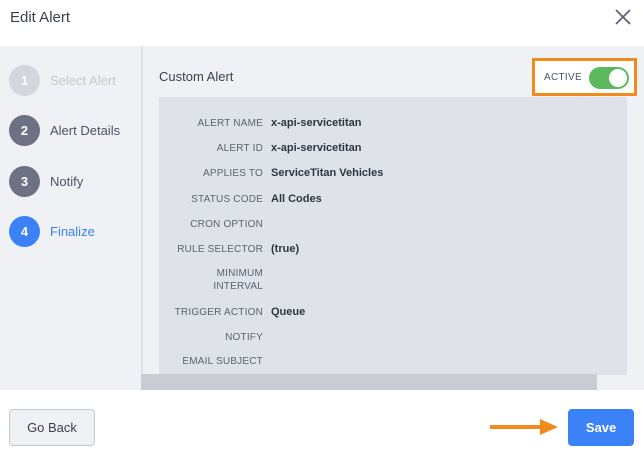 This screenshot has height=458, width=644. I want to click on row-value: (true), so click(285, 249).